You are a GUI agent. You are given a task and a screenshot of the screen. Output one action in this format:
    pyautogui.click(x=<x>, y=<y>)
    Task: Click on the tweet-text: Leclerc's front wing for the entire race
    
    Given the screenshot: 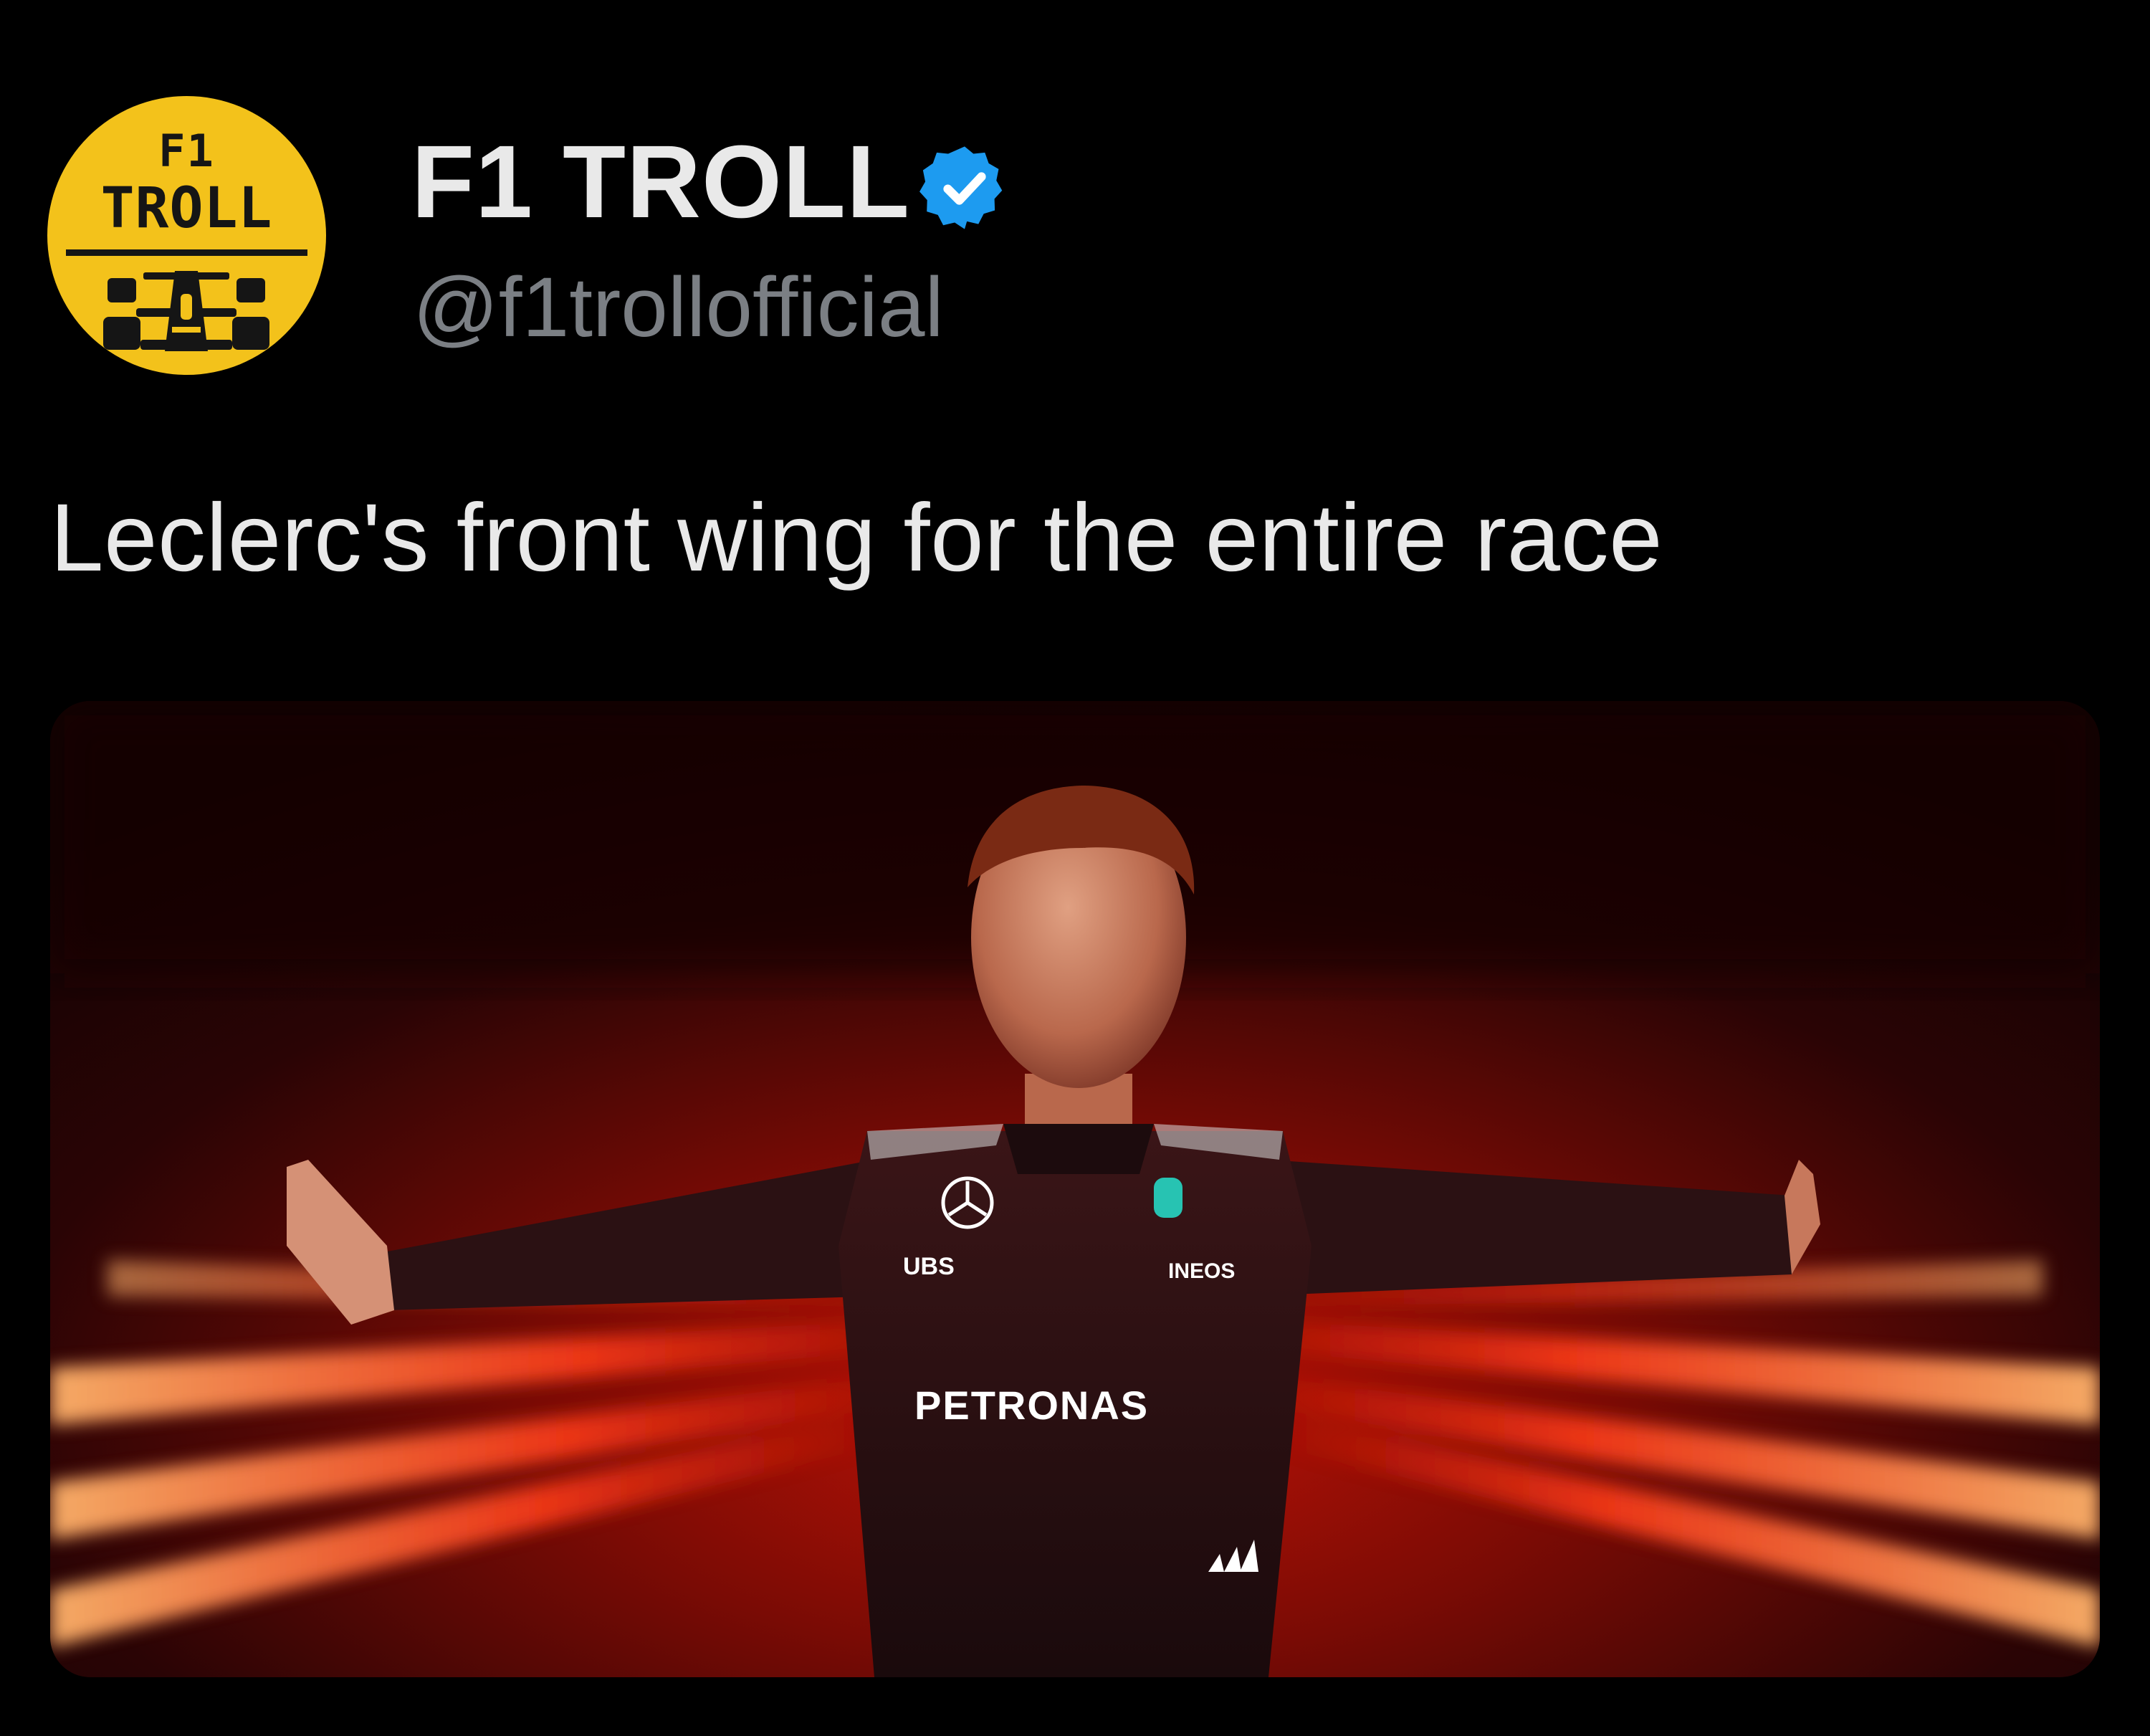 What is the action you would take?
    pyautogui.click(x=856, y=538)
    